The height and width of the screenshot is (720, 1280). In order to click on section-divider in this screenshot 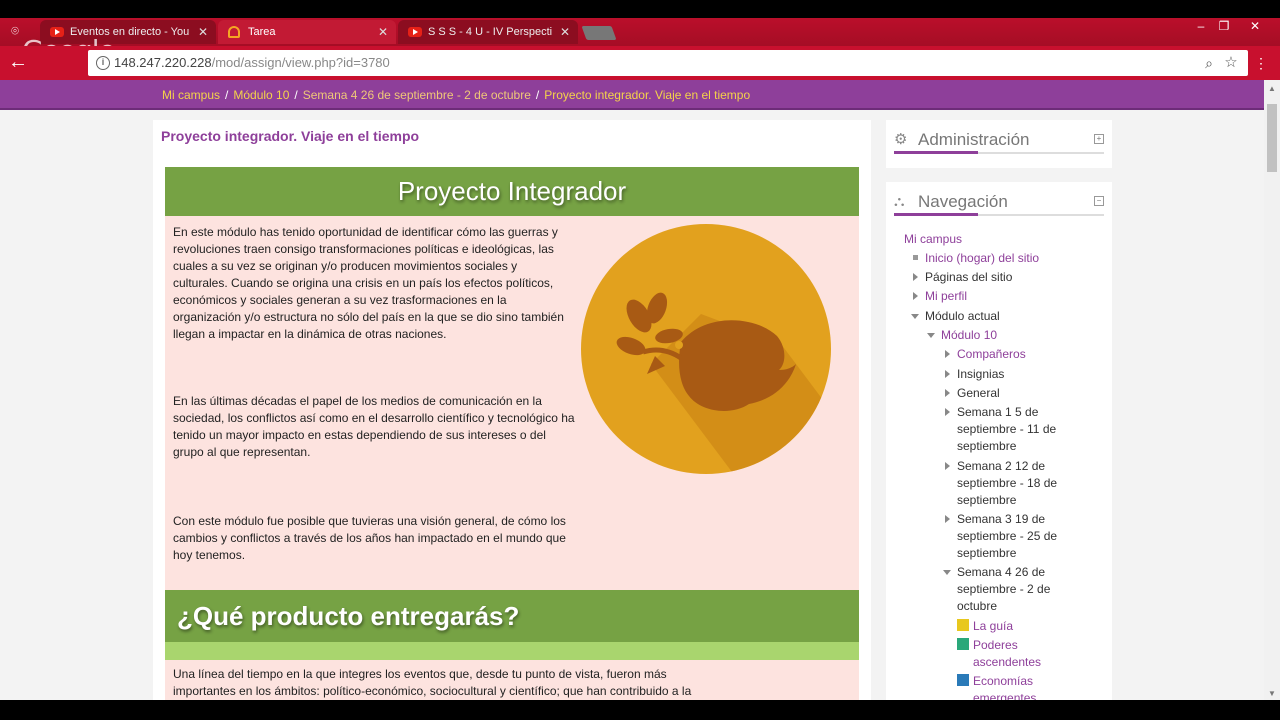, I will do `click(512, 651)`.